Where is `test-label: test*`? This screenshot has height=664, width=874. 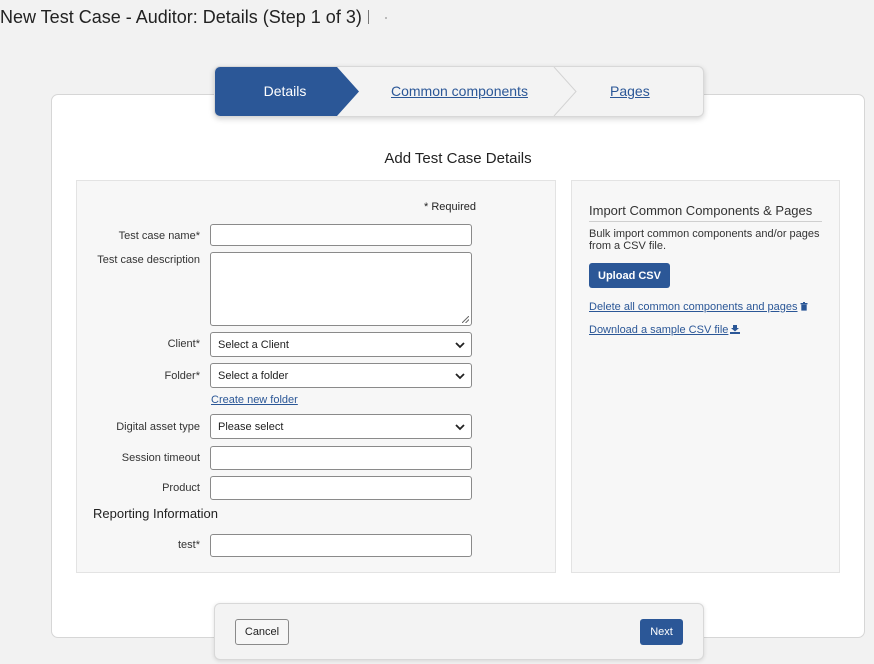 test-label: test* is located at coordinates (188, 545).